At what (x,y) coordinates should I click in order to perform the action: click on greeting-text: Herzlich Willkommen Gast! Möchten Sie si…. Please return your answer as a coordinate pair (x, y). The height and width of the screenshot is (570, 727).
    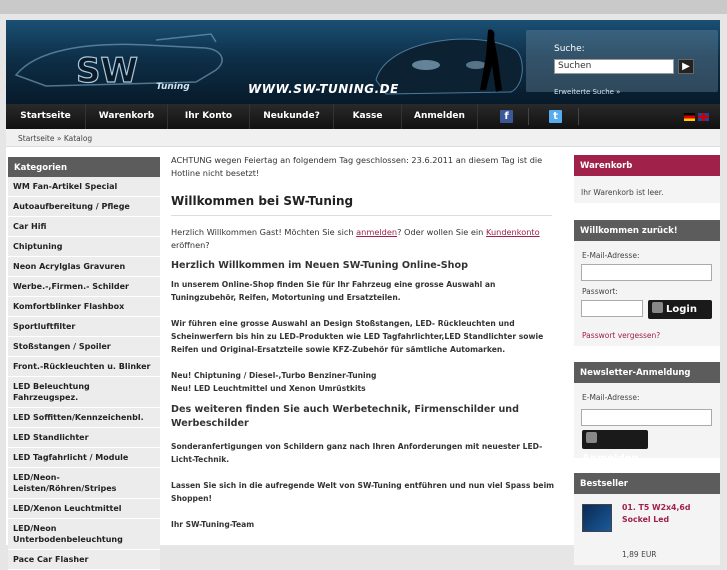
    Looking at the image, I should click on (361, 239).